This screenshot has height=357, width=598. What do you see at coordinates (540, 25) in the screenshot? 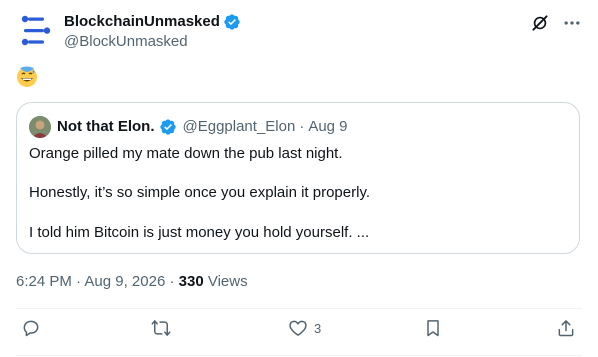
I see `grok-icon` at bounding box center [540, 25].